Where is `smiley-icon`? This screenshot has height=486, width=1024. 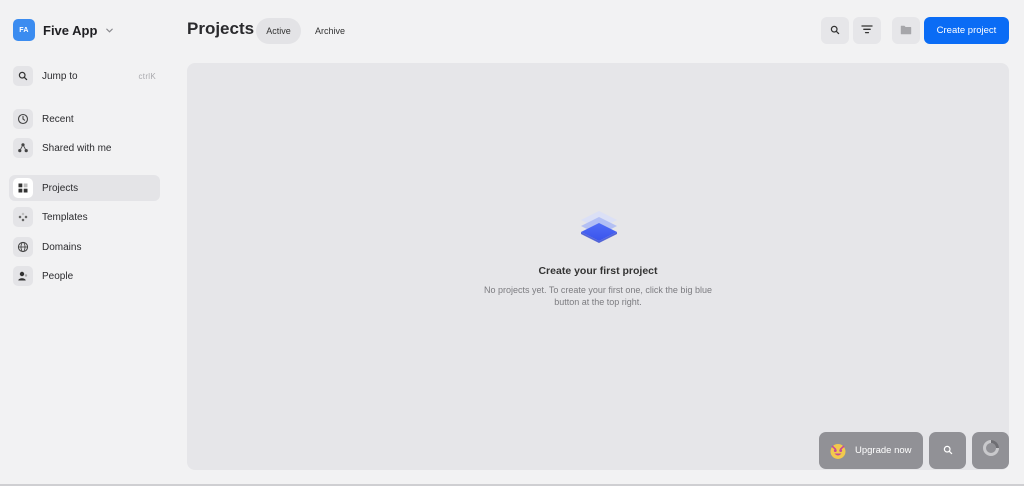
smiley-icon is located at coordinates (838, 451).